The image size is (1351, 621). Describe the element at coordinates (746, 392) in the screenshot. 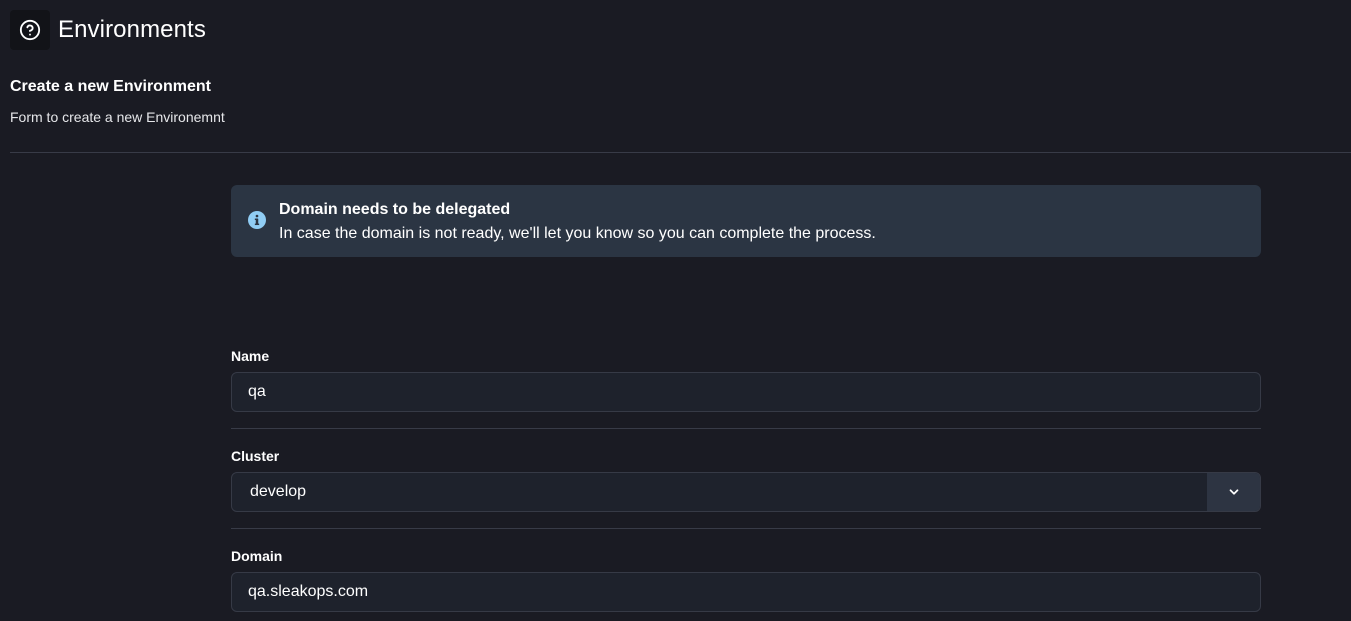

I see `name-input` at that location.